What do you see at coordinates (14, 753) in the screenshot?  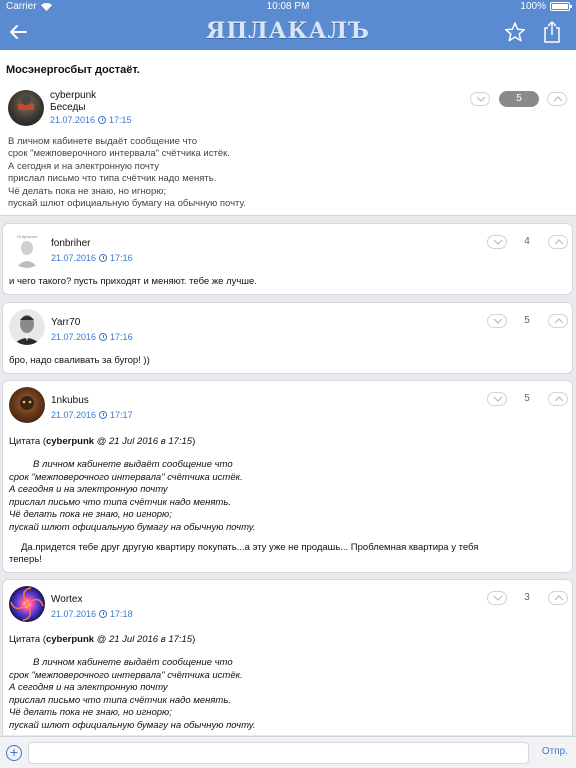 I see `add-attachment-icon: +` at bounding box center [14, 753].